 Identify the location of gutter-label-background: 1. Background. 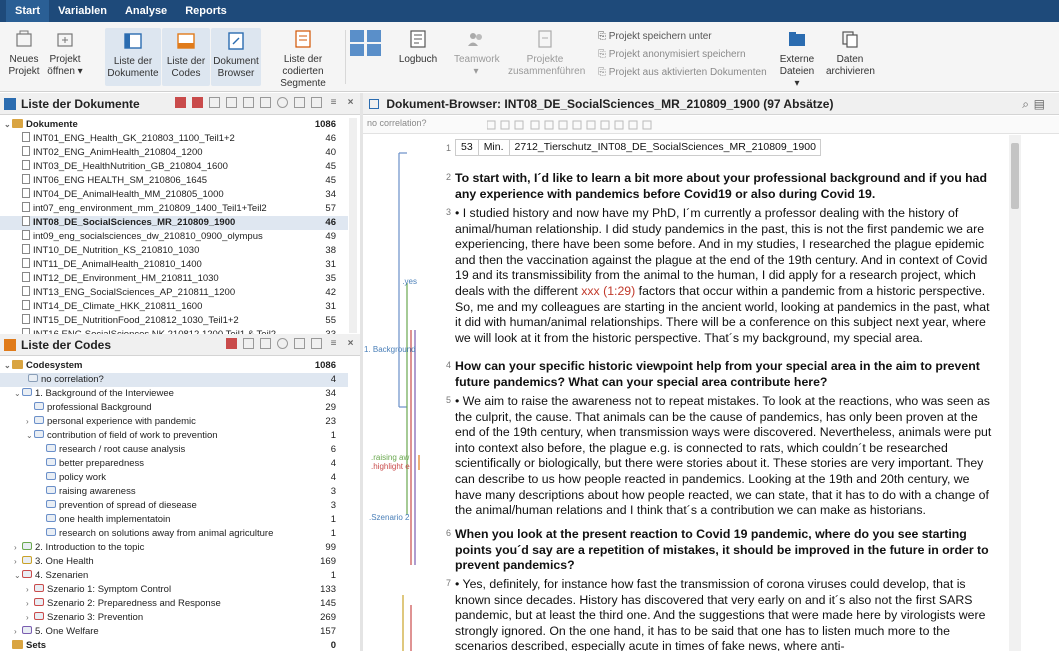
(390, 349).